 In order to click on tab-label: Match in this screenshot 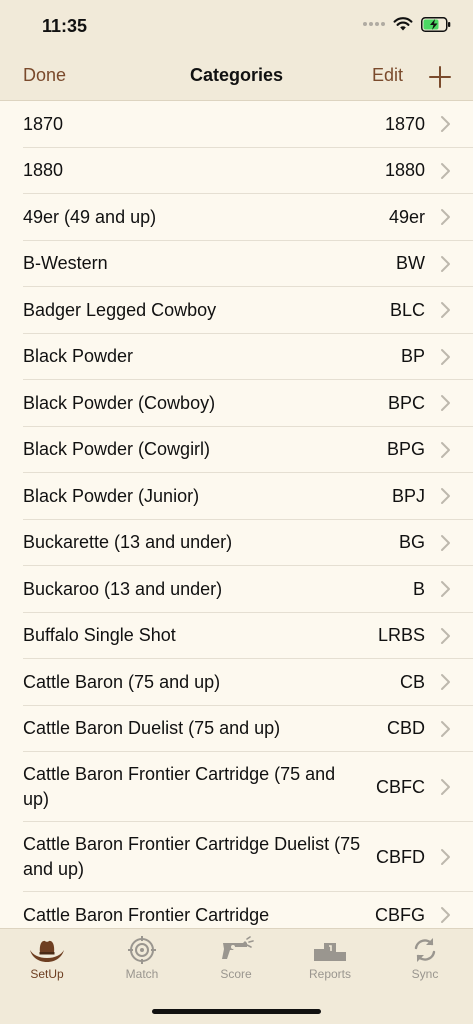, I will do `click(142, 974)`.